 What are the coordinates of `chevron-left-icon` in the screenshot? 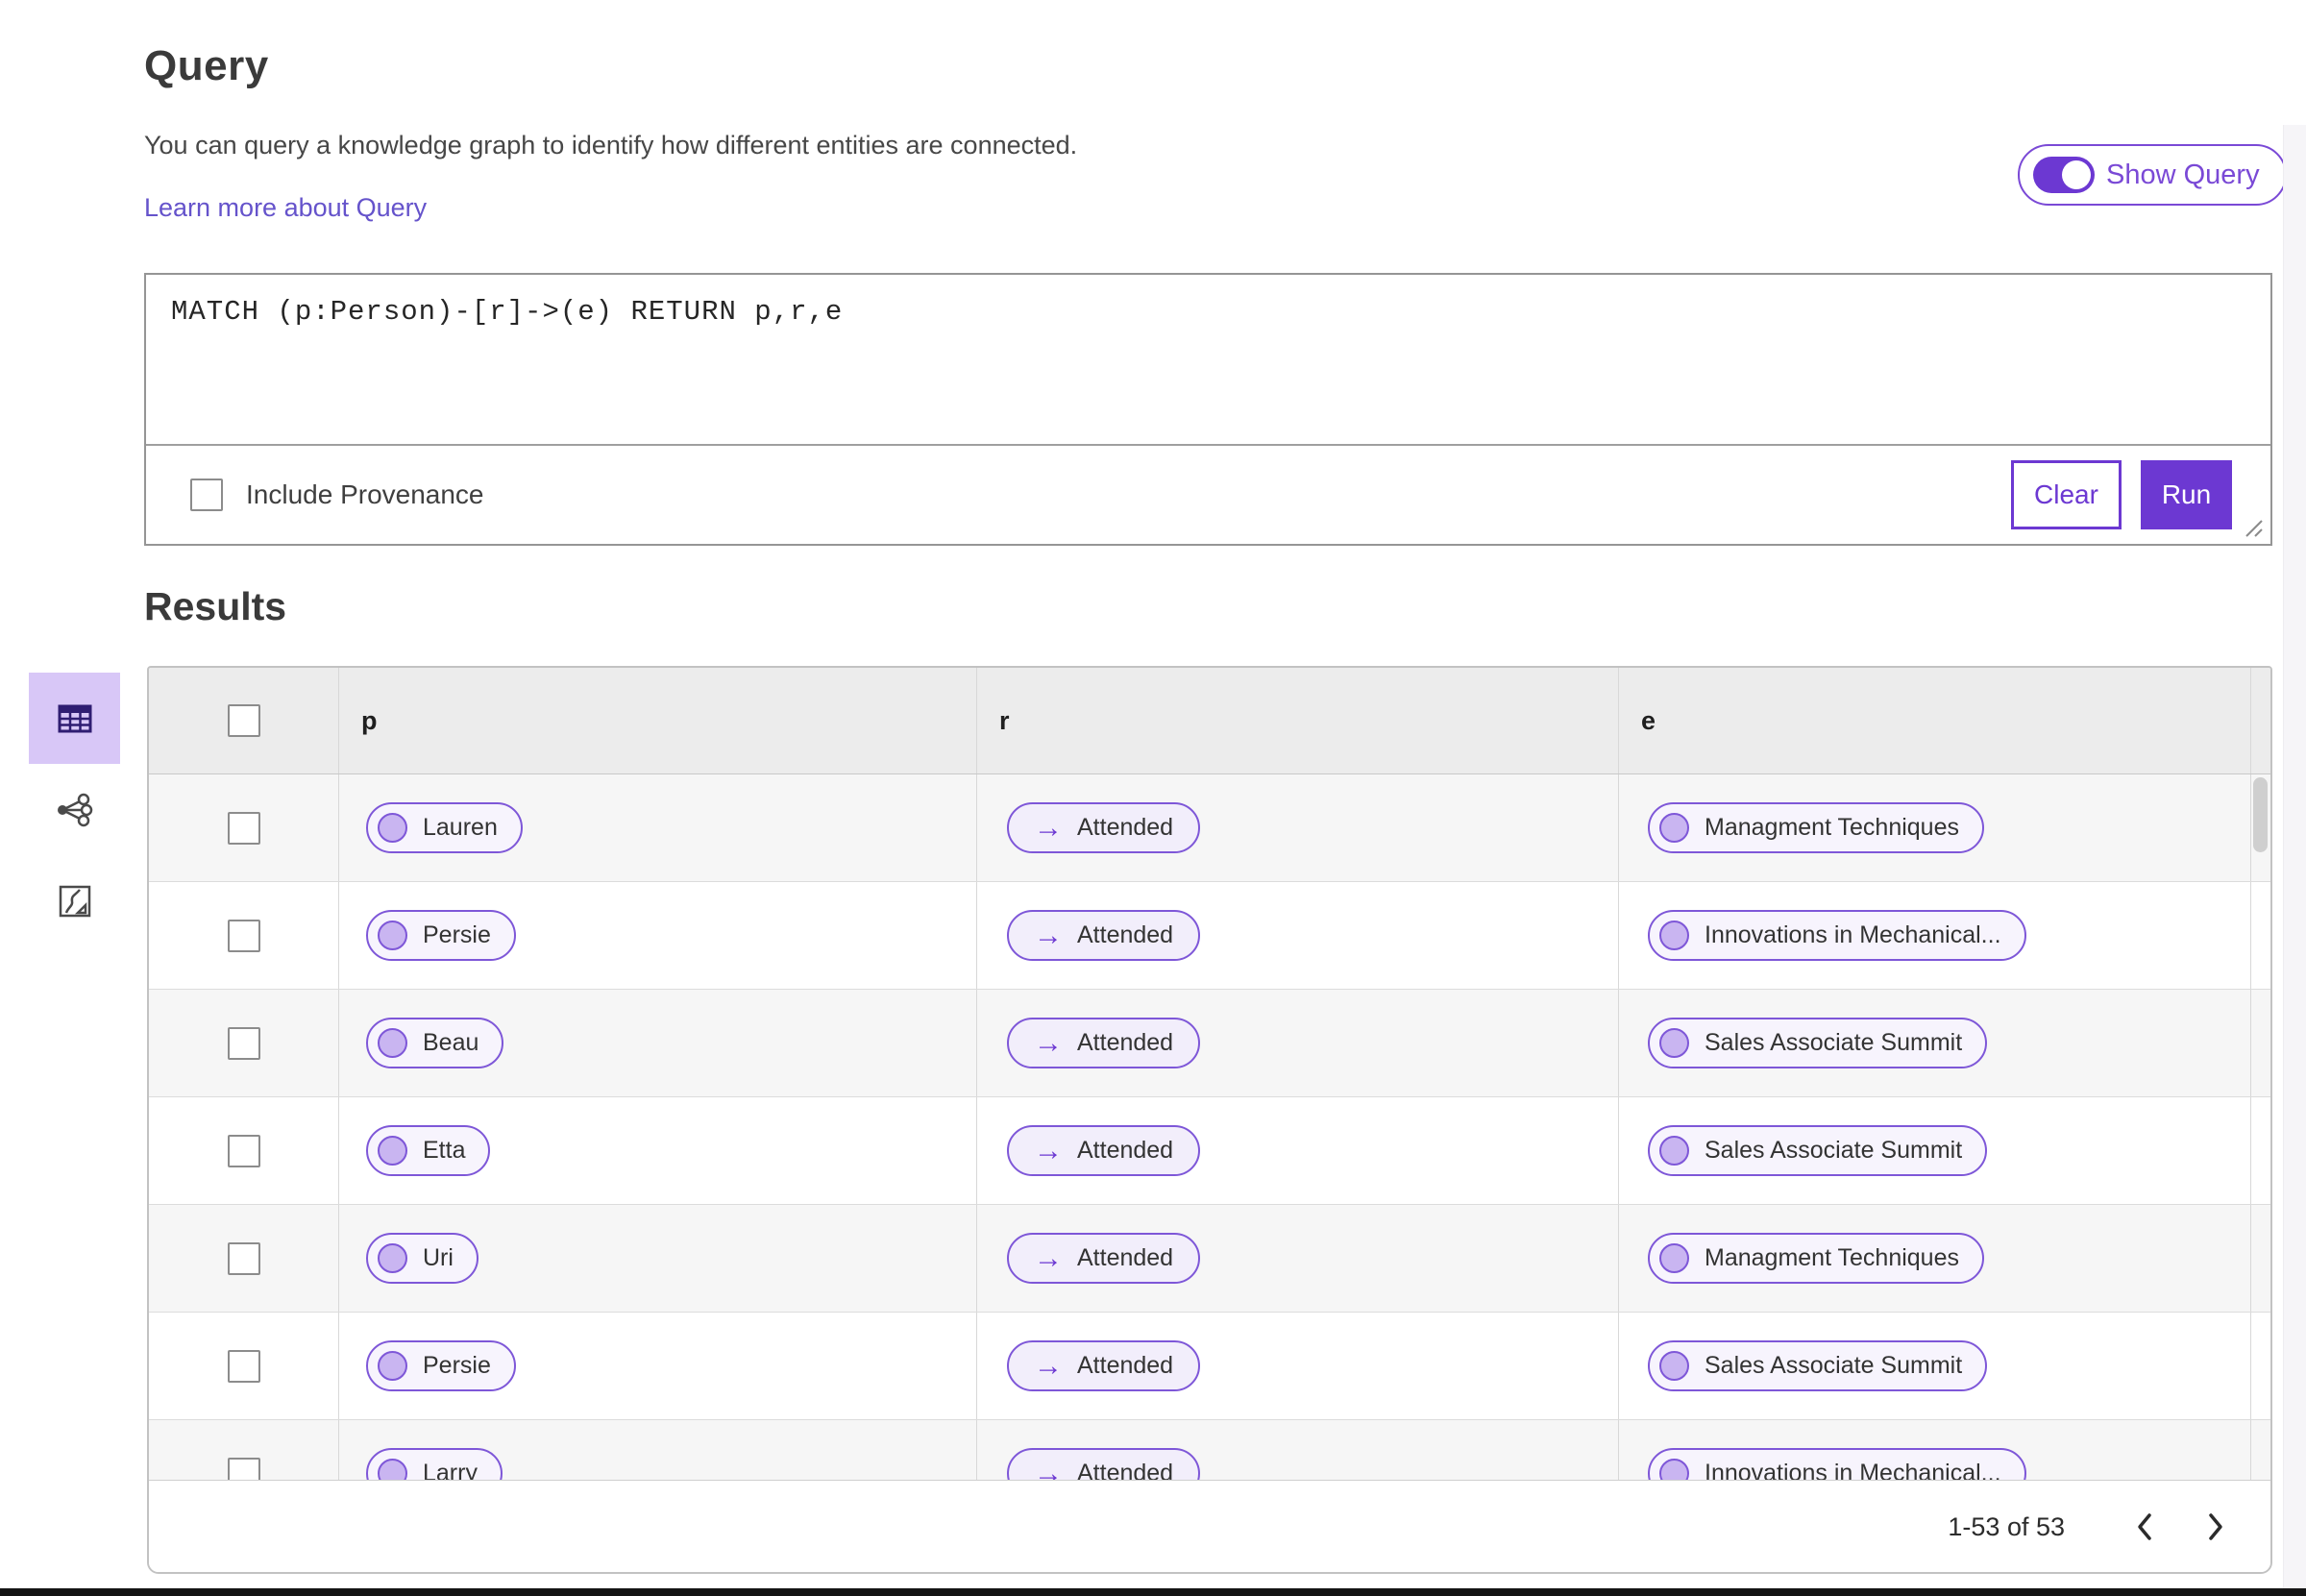 It's located at (2144, 1526).